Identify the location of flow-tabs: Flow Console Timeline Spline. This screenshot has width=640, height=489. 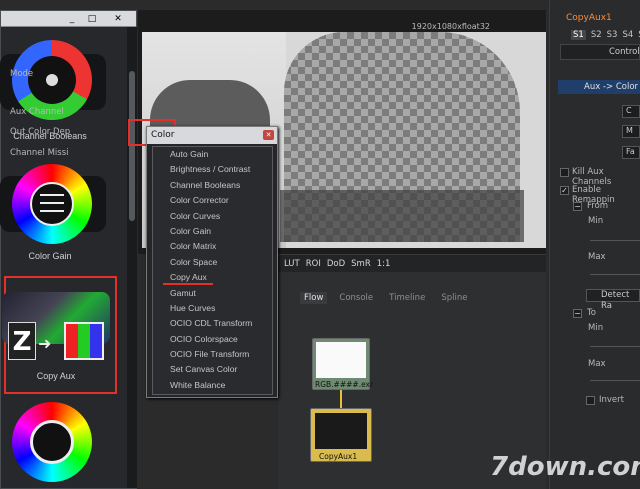
(385, 298).